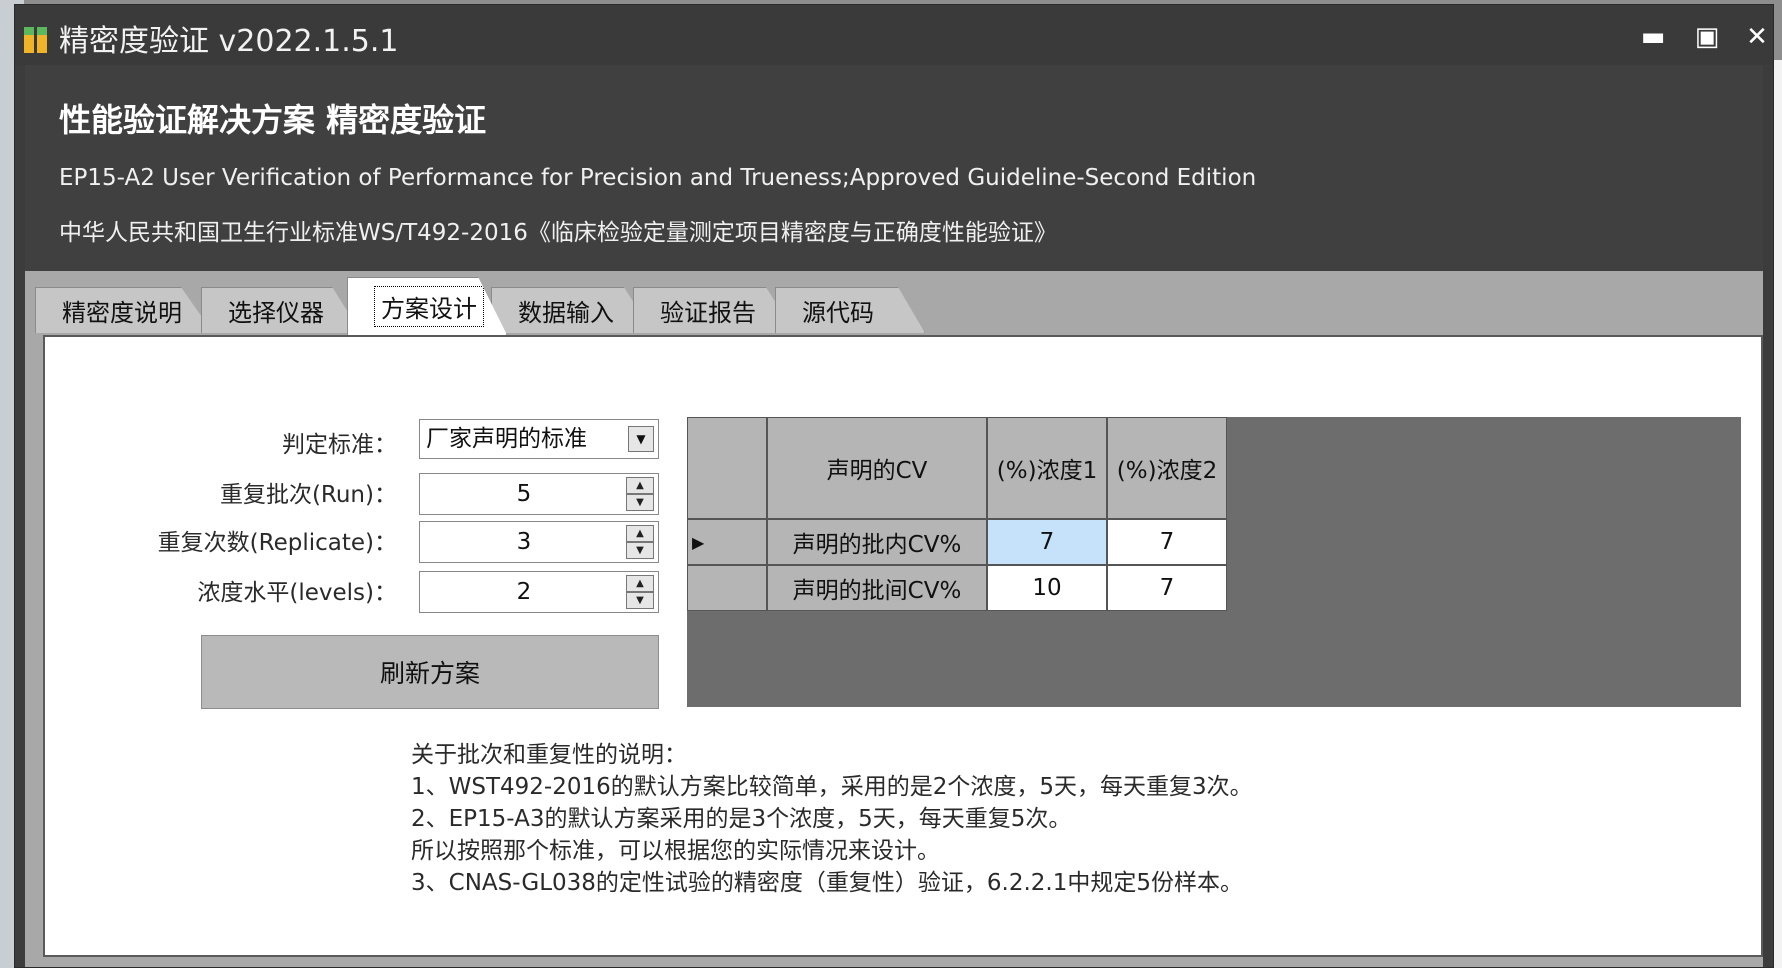 This screenshot has height=968, width=1782. What do you see at coordinates (640, 600) in the screenshot?
I see `levels-down-icon: ▼` at bounding box center [640, 600].